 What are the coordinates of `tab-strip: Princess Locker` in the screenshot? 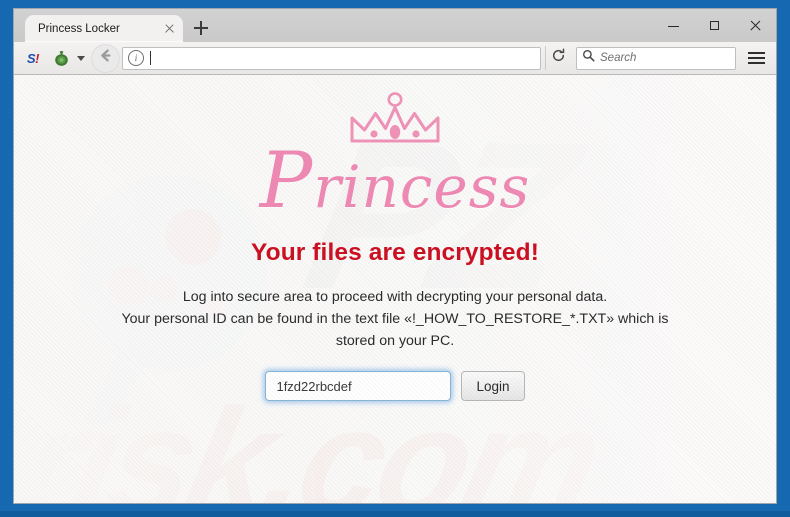 It's located at (395, 25).